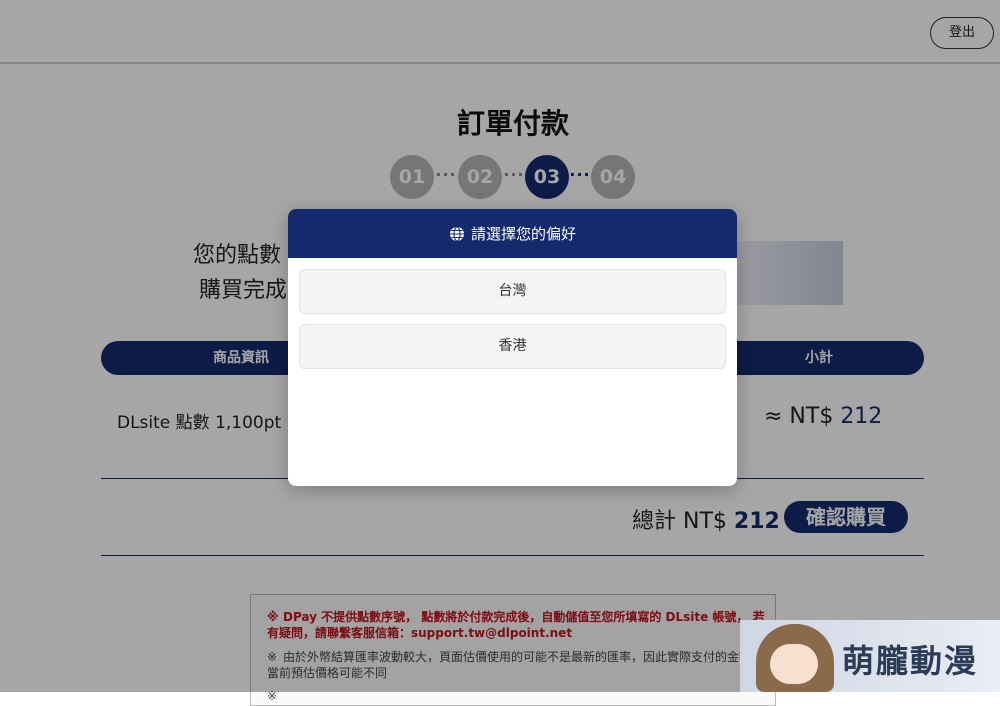 Image resolution: width=1000 pixels, height=706 pixels. I want to click on watermark-logo: 萌朧動漫, so click(870, 656).